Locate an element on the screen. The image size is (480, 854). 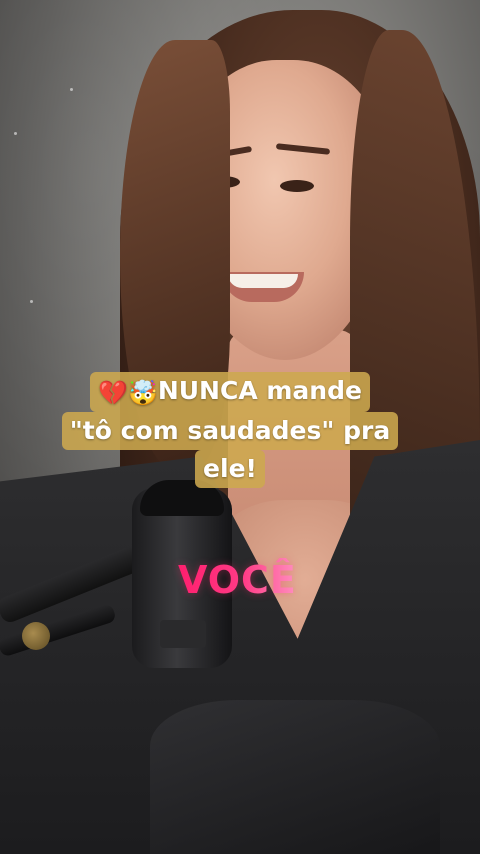
caption-line-3: ele! is located at coordinates (230, 469).